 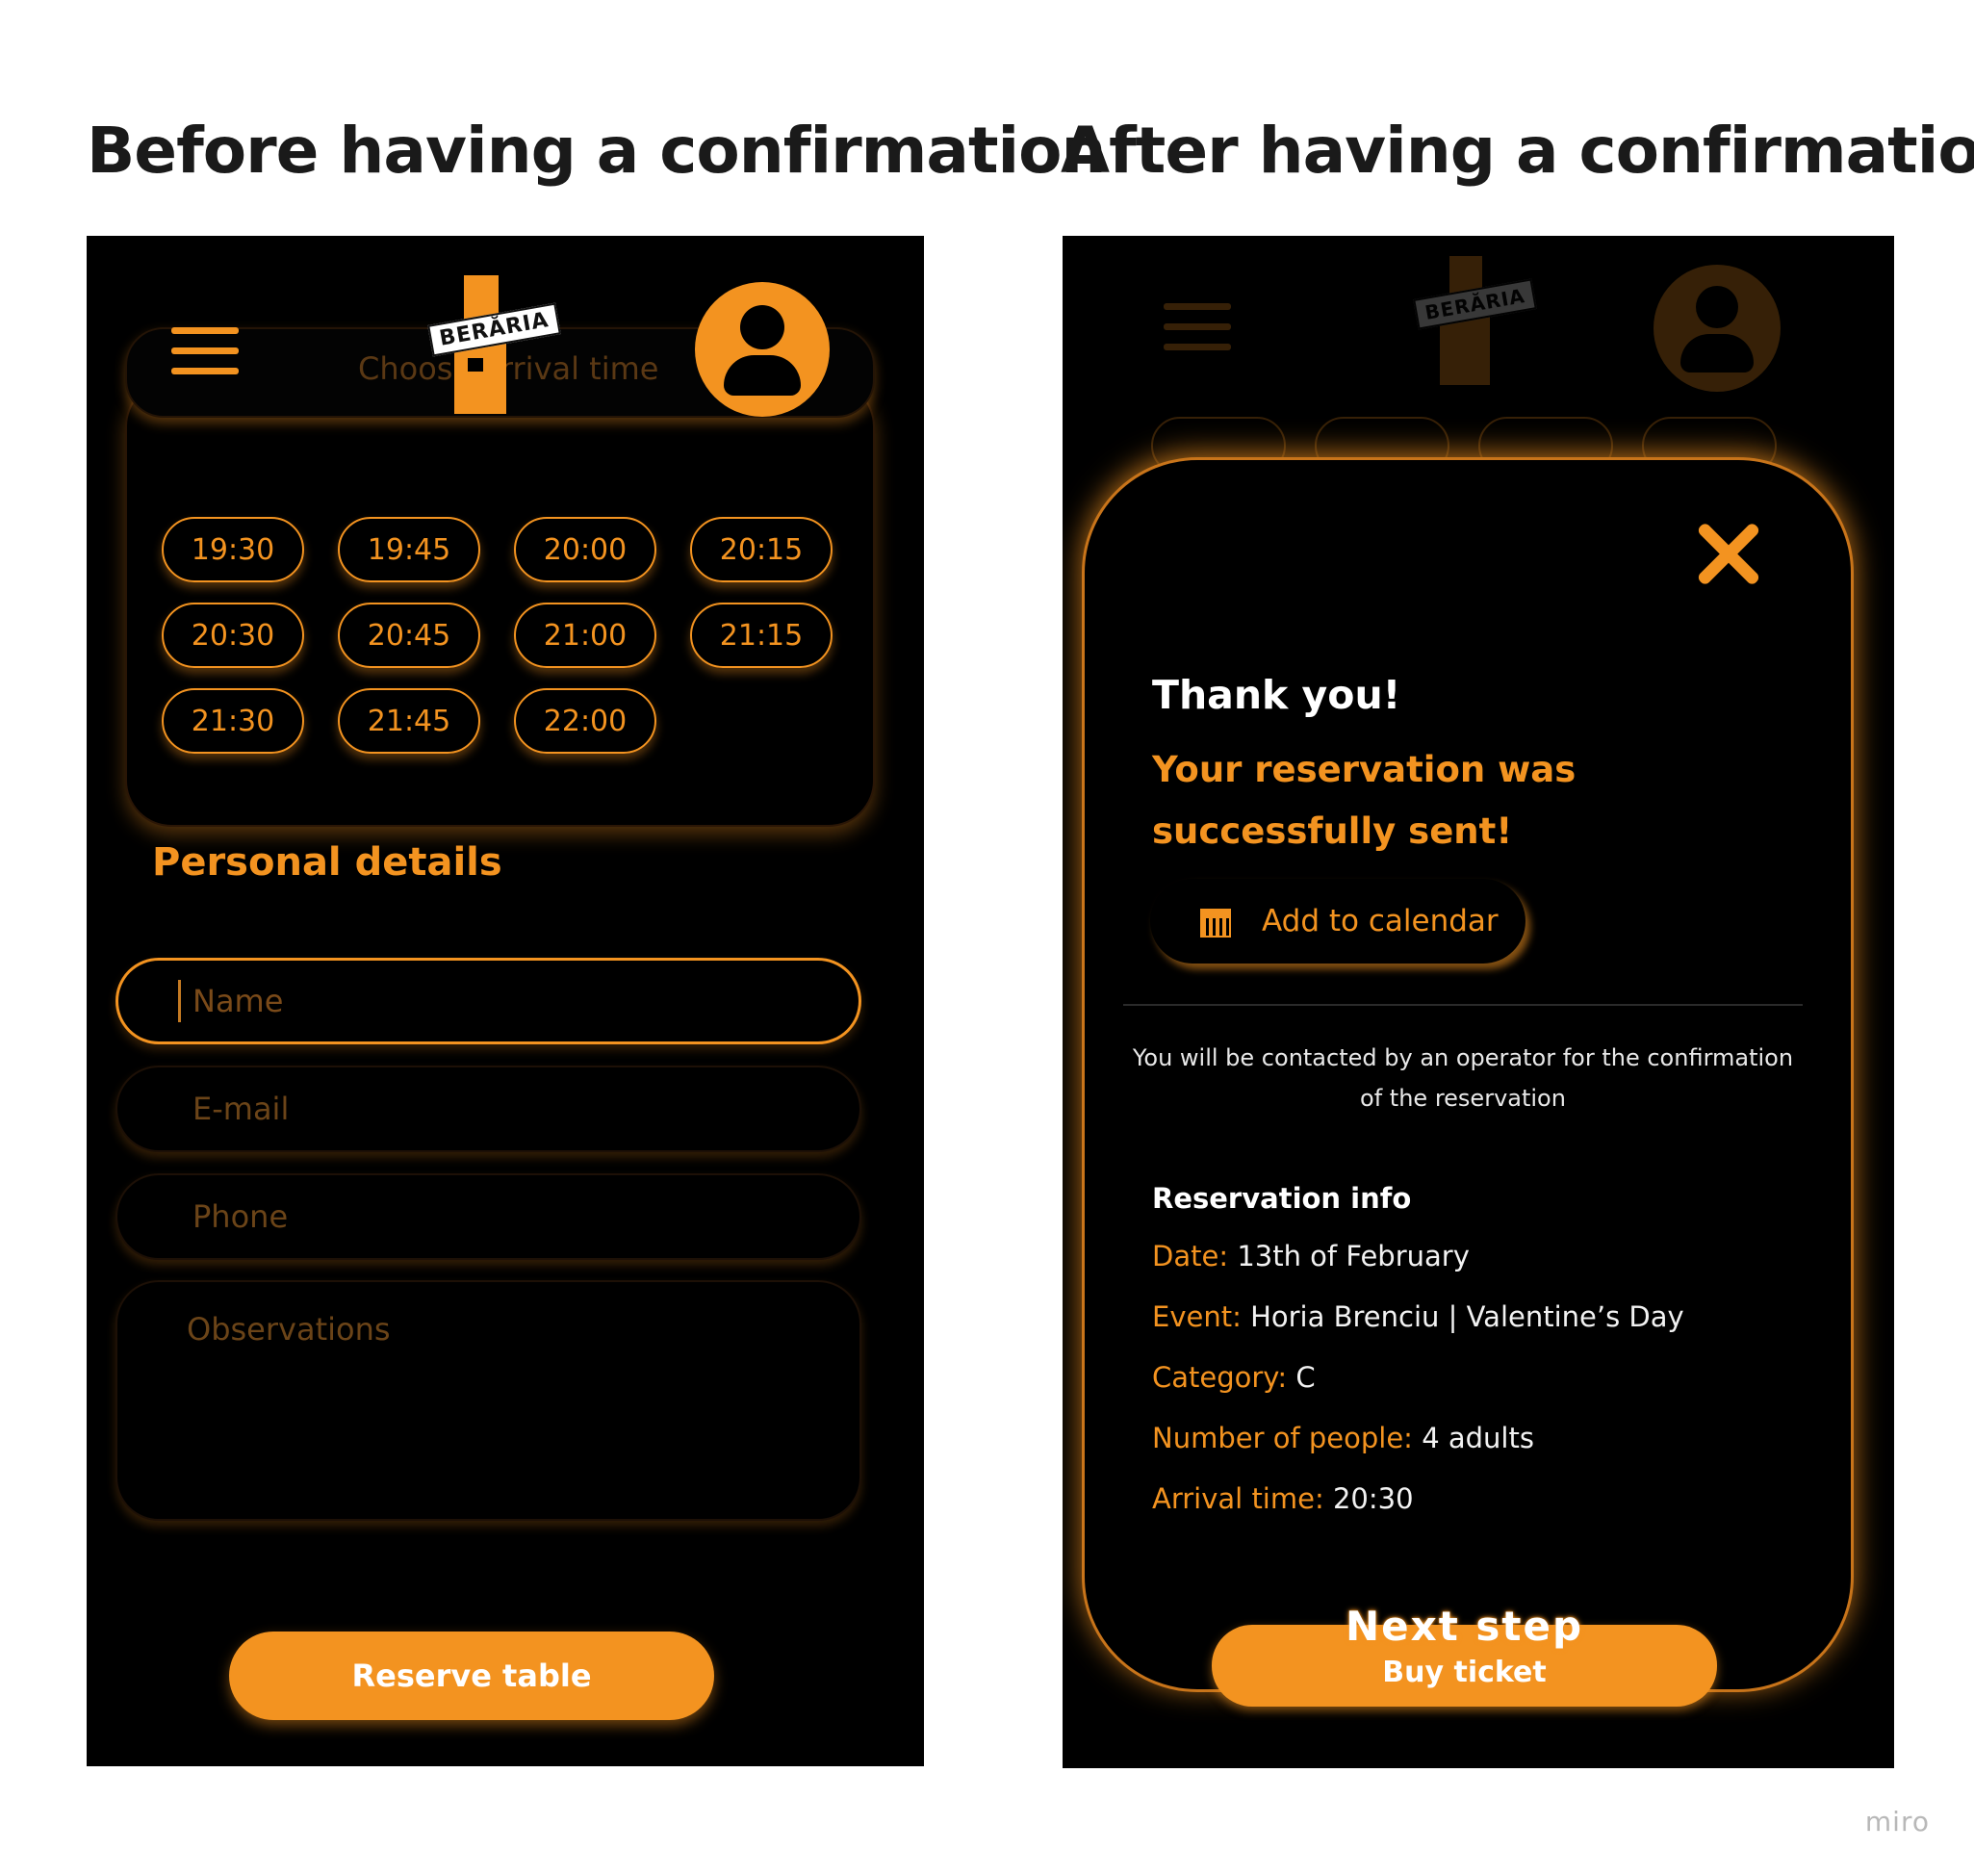 What do you see at coordinates (488, 1001) in the screenshot?
I see `name-field: Name` at bounding box center [488, 1001].